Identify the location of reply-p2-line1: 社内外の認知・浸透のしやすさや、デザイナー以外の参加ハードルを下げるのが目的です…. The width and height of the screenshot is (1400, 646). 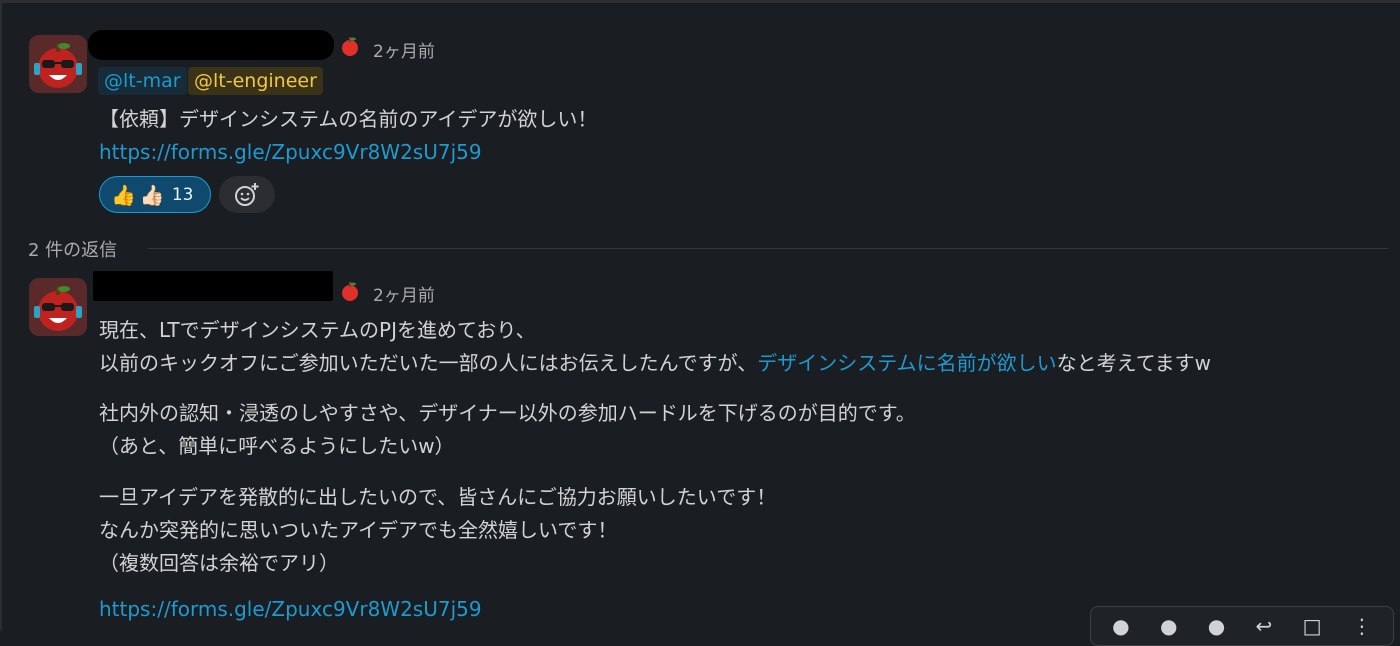
(507, 413).